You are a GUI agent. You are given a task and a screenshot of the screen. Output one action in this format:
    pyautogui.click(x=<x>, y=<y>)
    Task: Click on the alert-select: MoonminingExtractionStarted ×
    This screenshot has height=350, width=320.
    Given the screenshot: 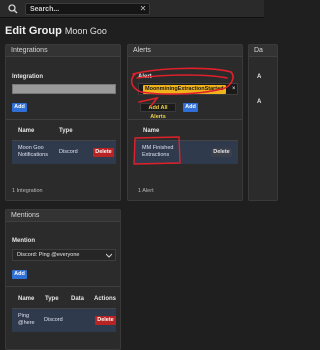 What is the action you would take?
    pyautogui.click(x=188, y=89)
    